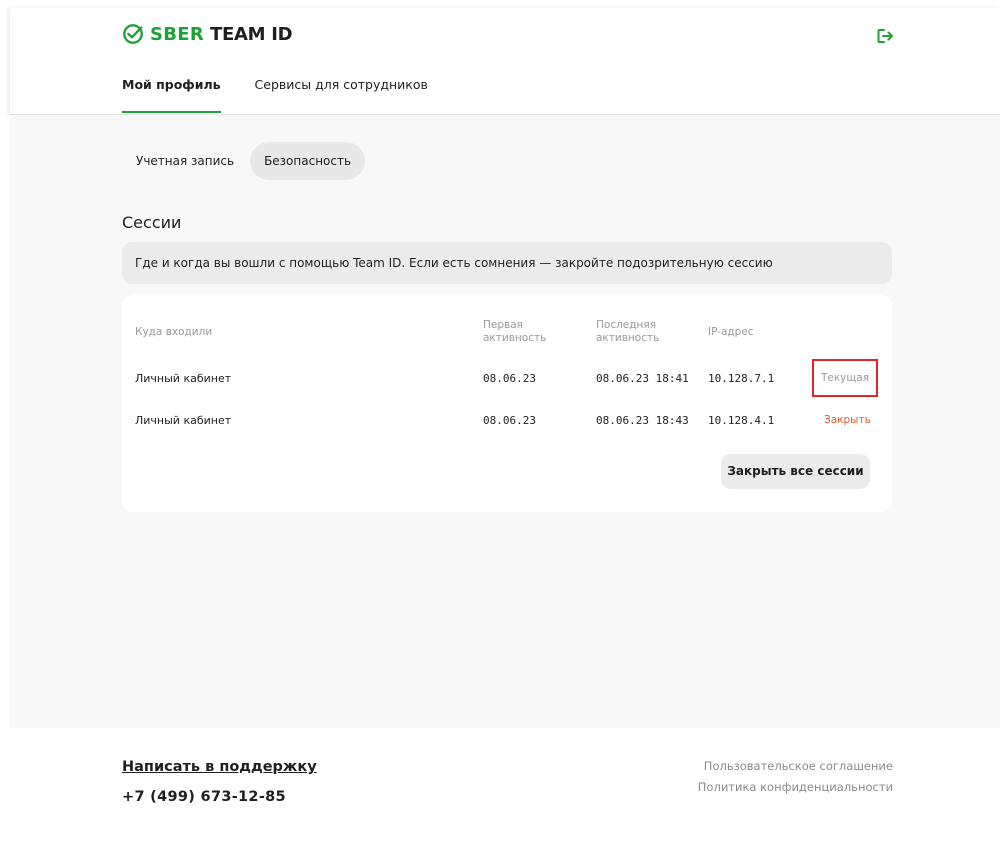 This screenshot has height=848, width=1000. I want to click on tab-employee-services: Сервисы для сотрудников, so click(341, 95).